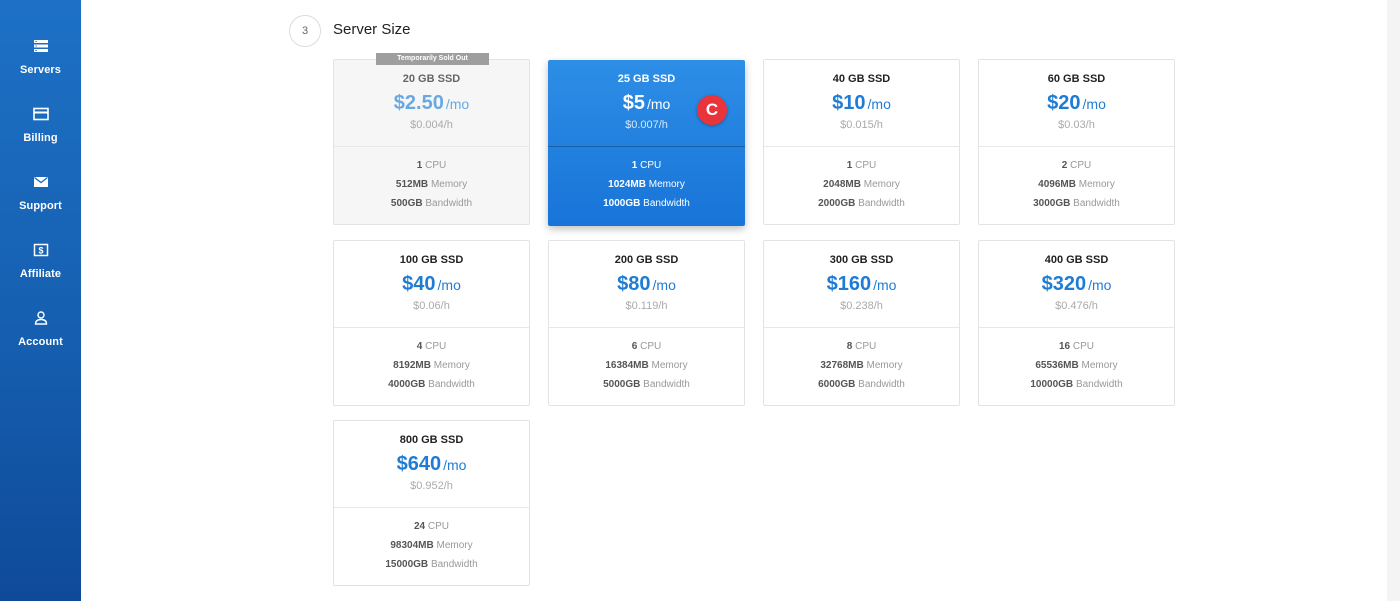  I want to click on plan-memory-value: 4096MB, so click(1057, 184).